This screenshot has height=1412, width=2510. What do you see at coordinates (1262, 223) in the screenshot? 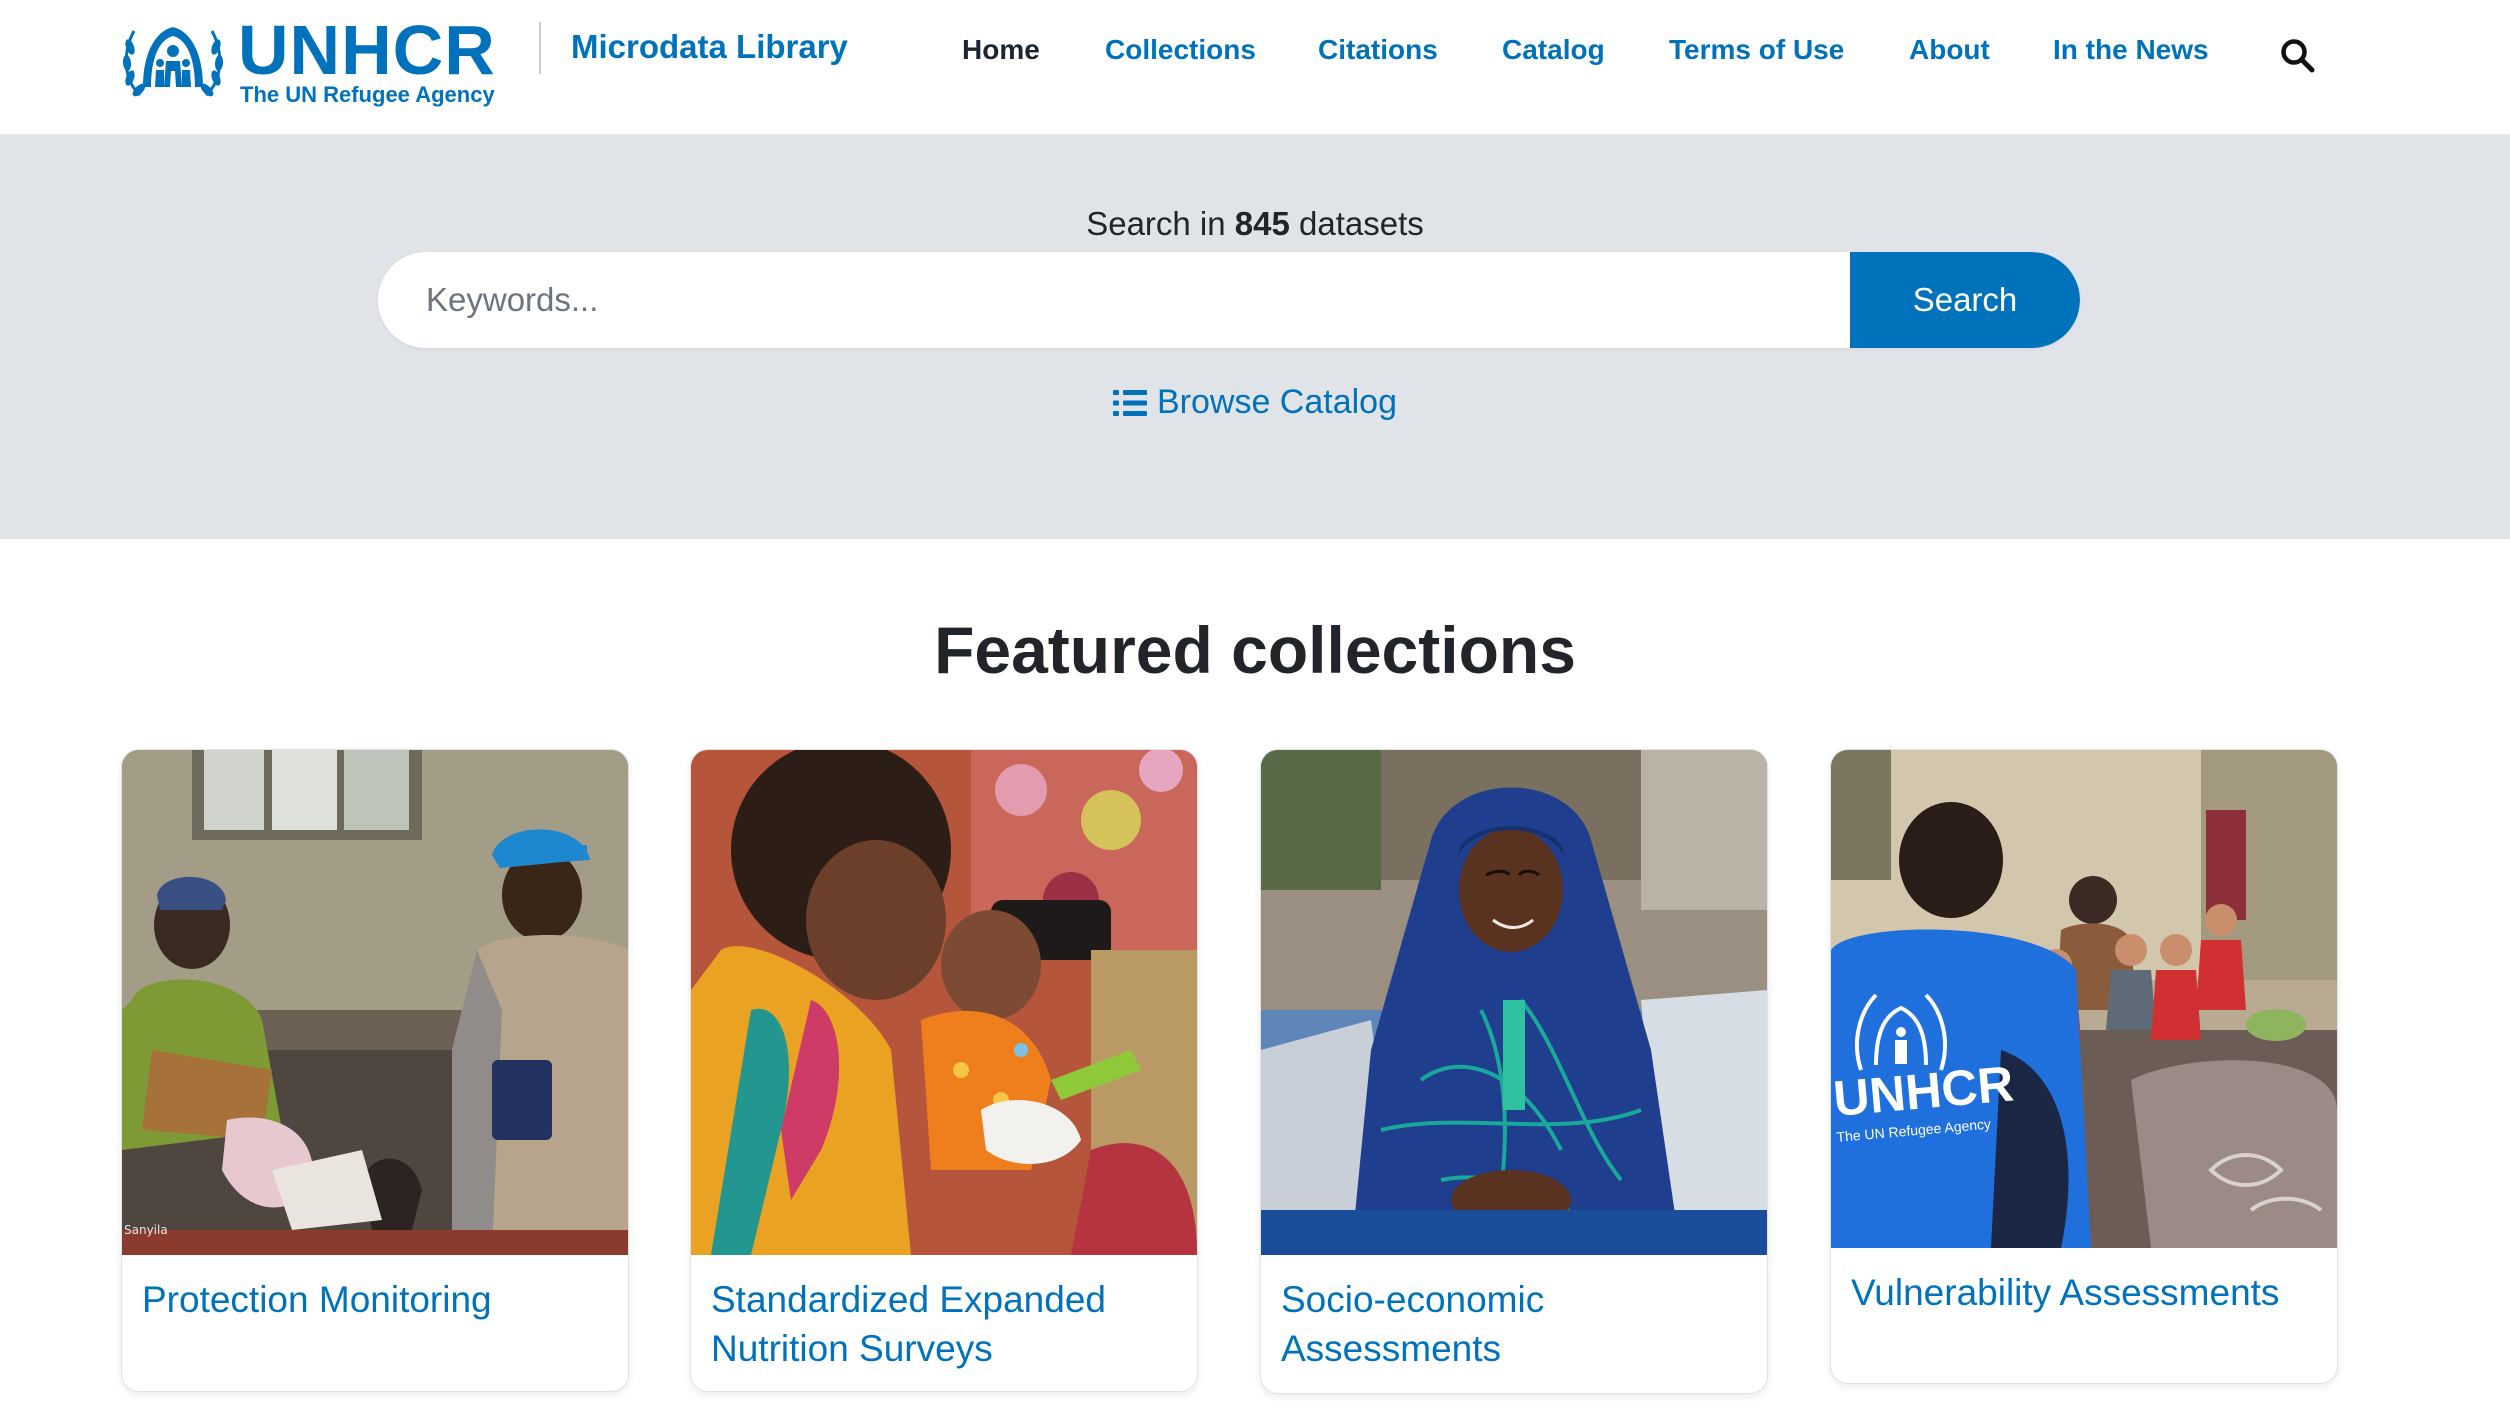
I see `dataset-count: 845` at bounding box center [1262, 223].